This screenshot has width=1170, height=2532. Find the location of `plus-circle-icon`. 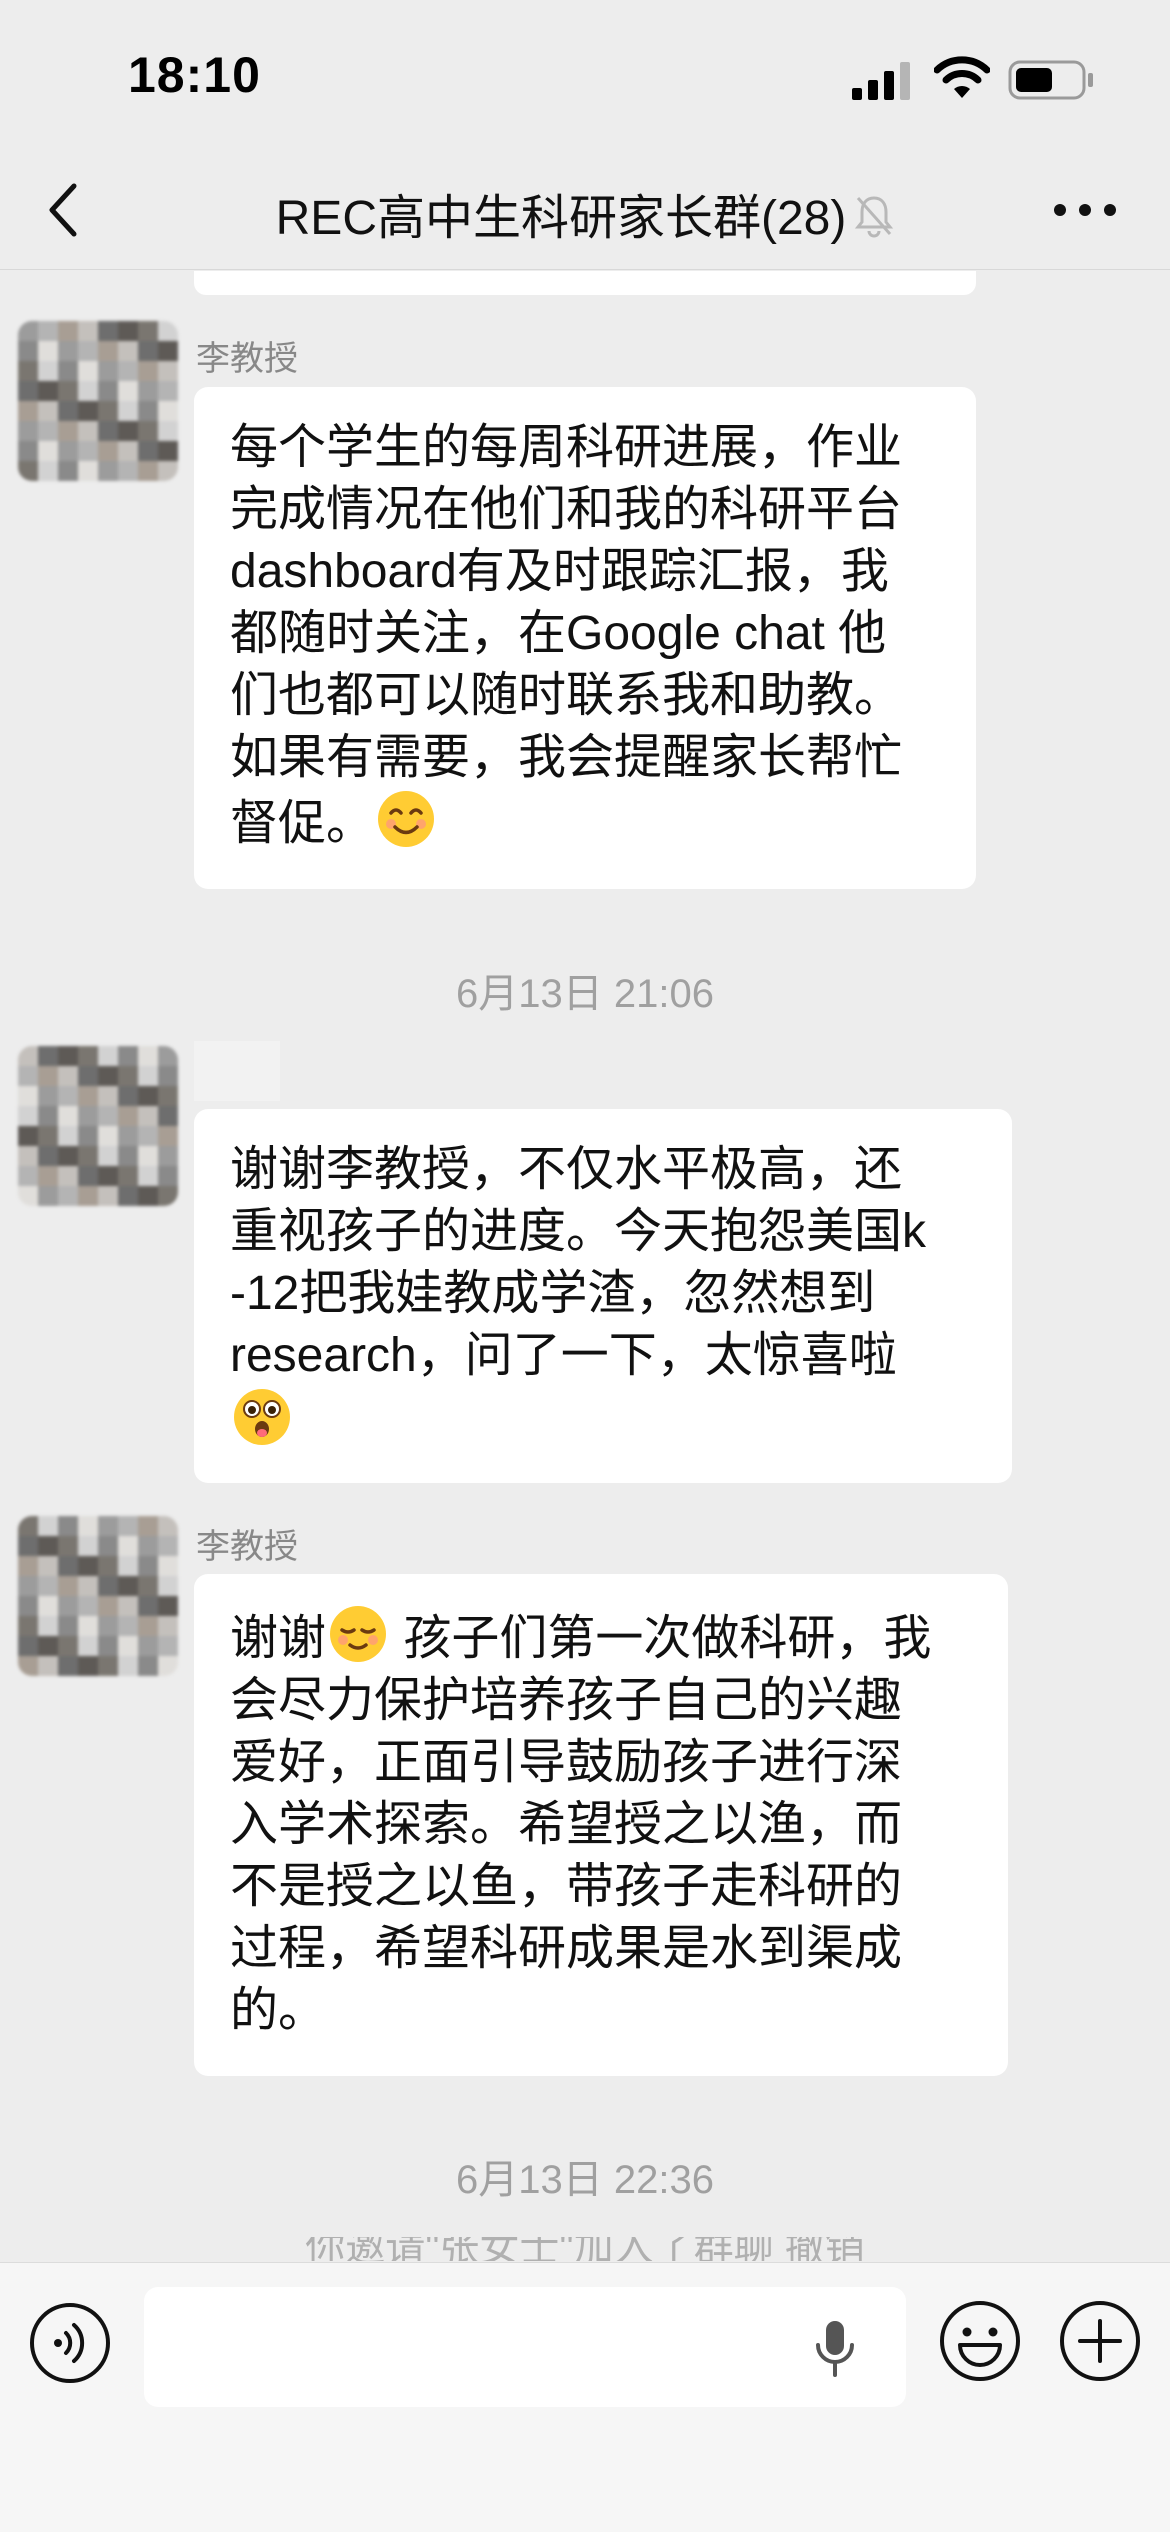

plus-circle-icon is located at coordinates (1100, 2341).